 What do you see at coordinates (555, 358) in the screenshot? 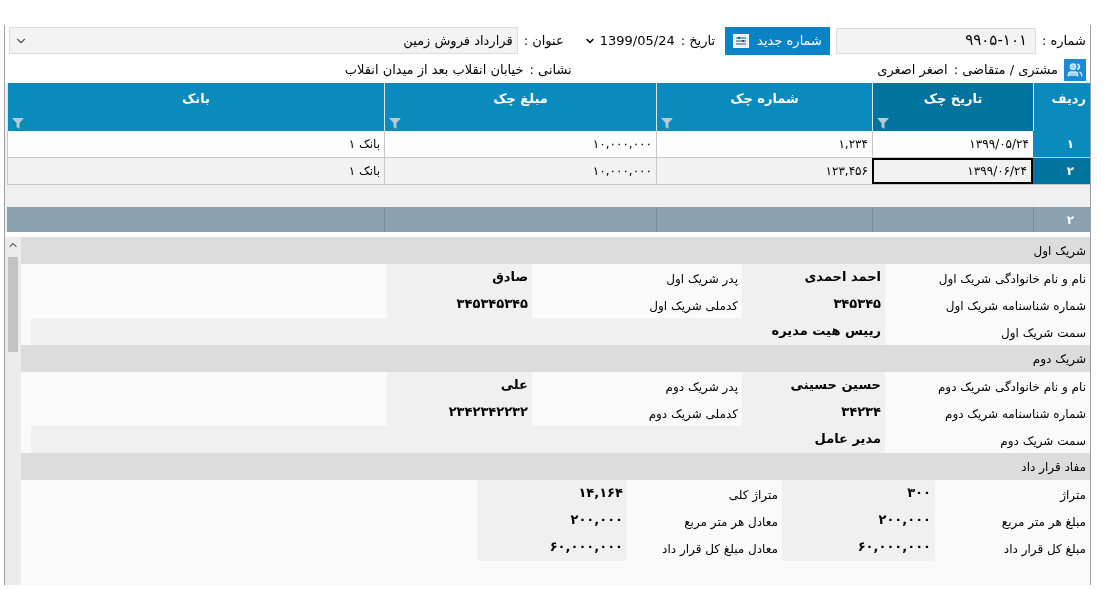
I see `section-header: شریک دوم` at bounding box center [555, 358].